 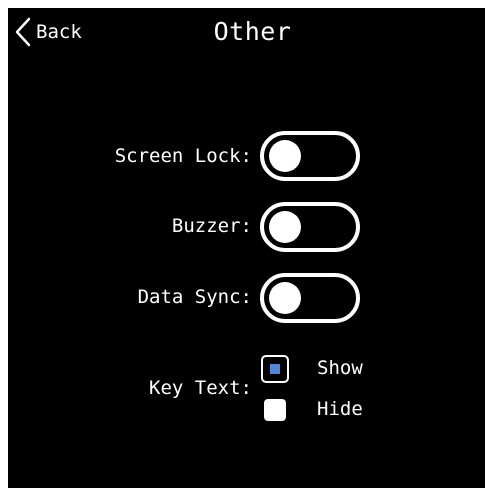 What do you see at coordinates (252, 31) in the screenshot?
I see `page-title: Other` at bounding box center [252, 31].